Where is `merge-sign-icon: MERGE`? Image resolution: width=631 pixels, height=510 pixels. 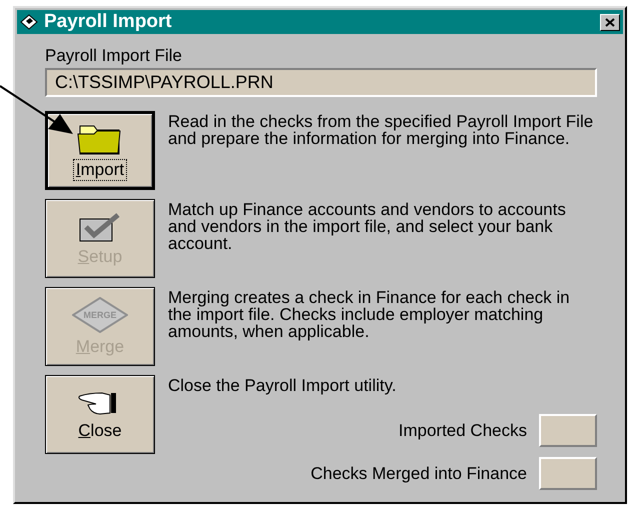 merge-sign-icon: MERGE is located at coordinates (100, 314).